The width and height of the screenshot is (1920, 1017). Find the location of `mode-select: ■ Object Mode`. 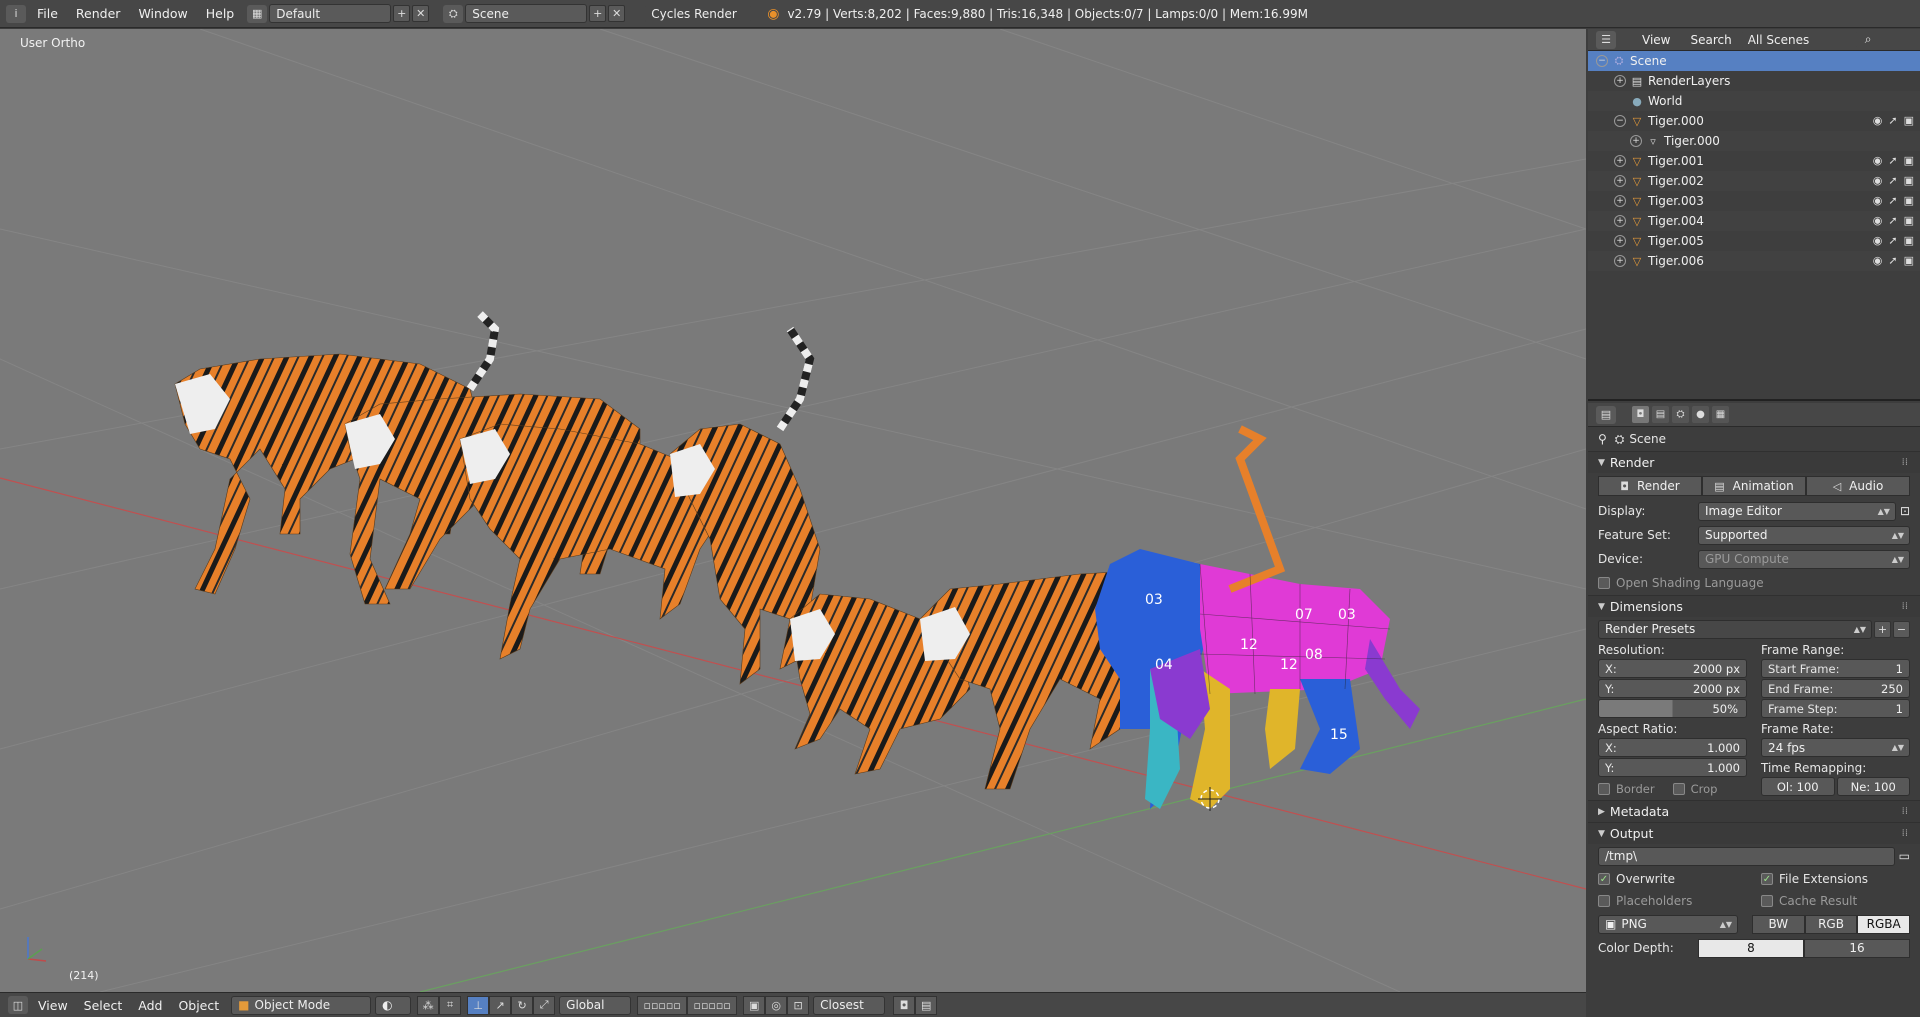

mode-select: ■ Object Mode is located at coordinates (301, 1005).